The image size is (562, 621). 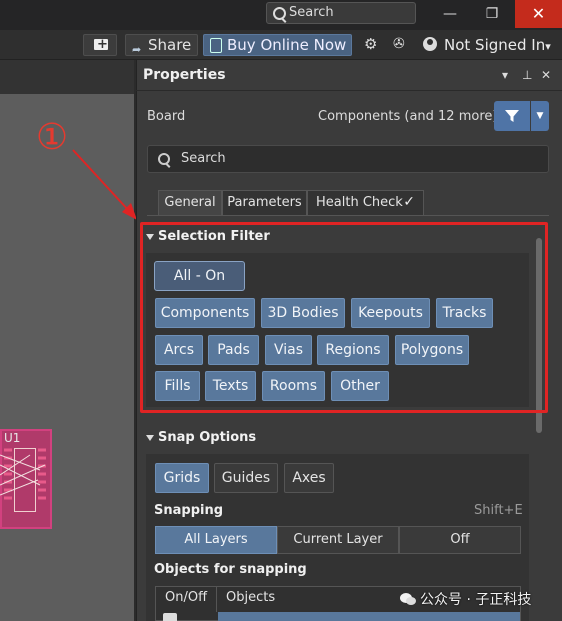 What do you see at coordinates (184, 75) in the screenshot?
I see `panel-title: Properties` at bounding box center [184, 75].